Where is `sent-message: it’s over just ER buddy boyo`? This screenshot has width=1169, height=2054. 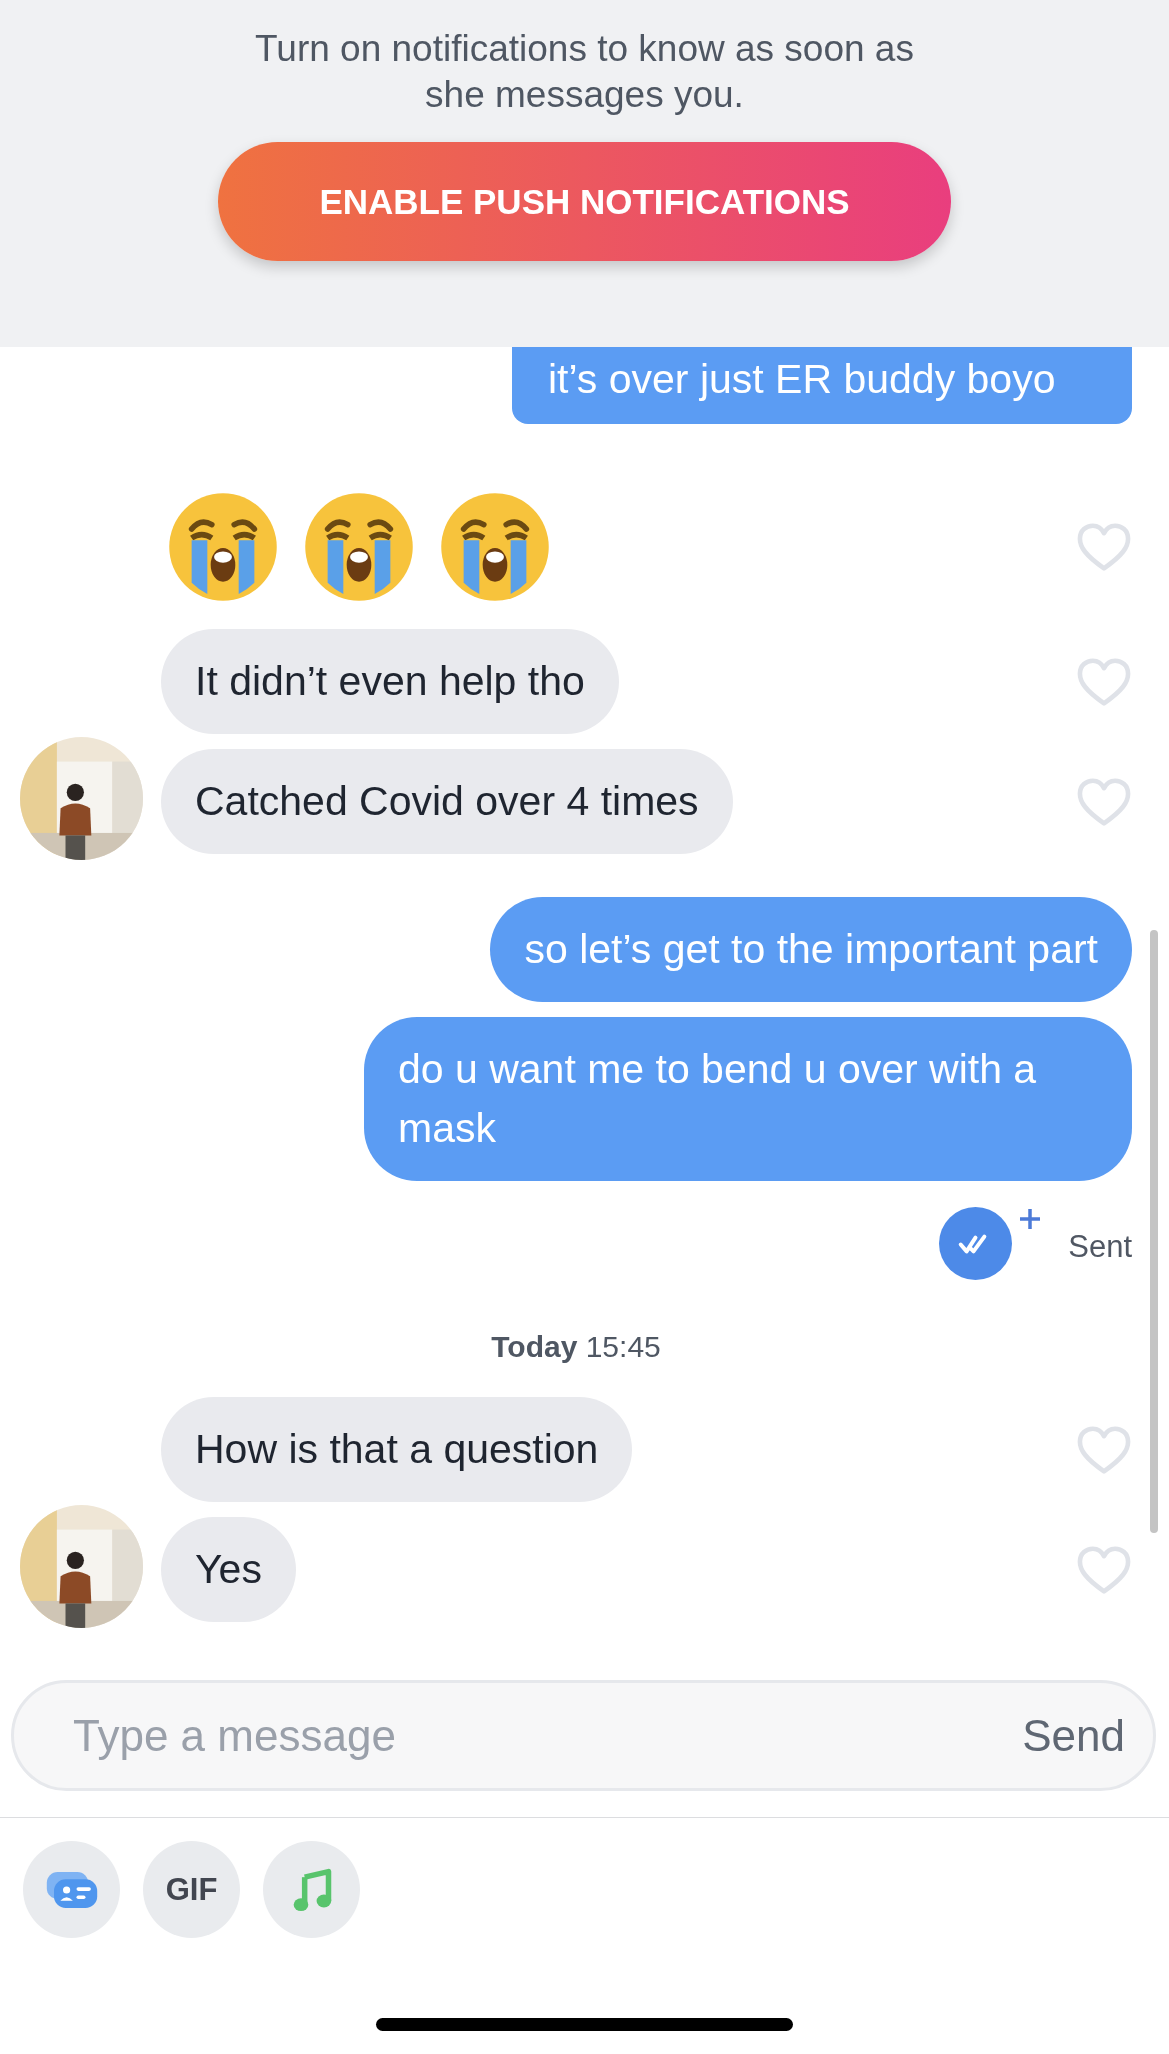 sent-message: it’s over just ER buddy boyo is located at coordinates (822, 385).